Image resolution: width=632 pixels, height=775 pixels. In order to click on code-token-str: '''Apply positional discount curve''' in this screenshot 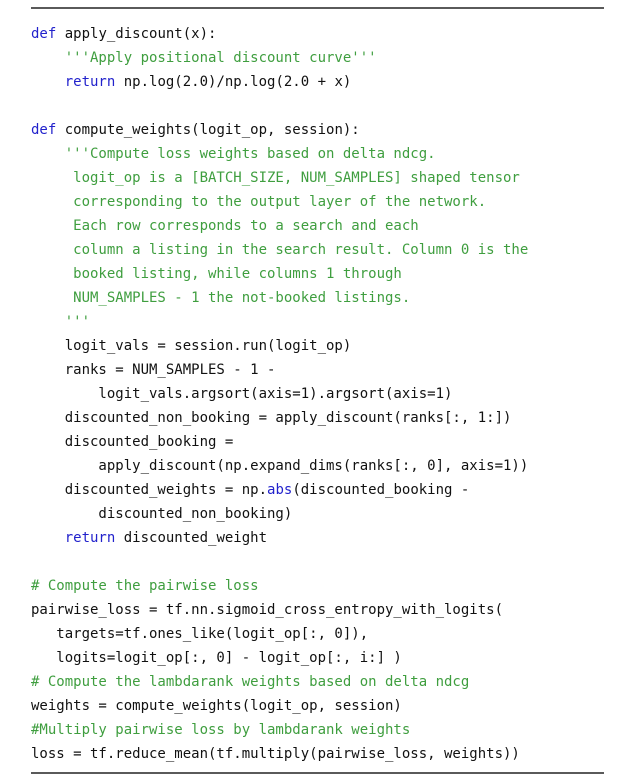, I will do `click(204, 58)`.